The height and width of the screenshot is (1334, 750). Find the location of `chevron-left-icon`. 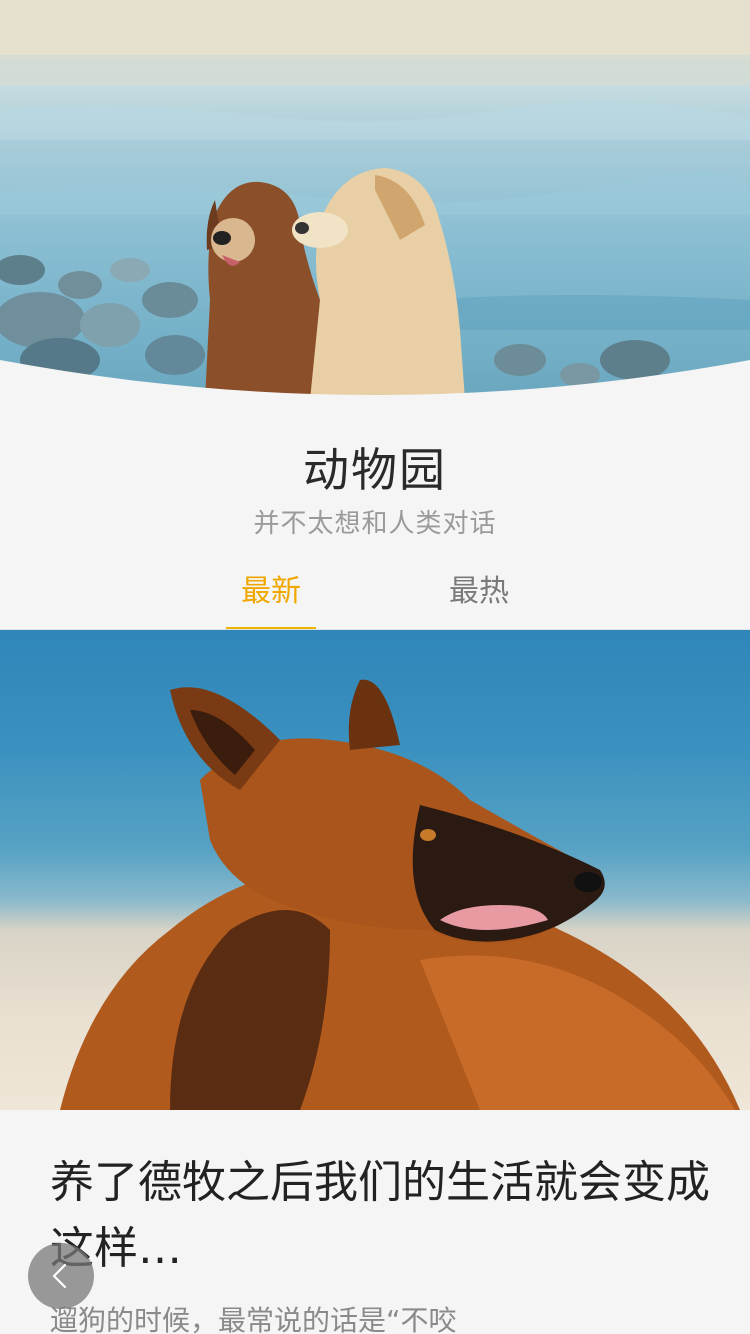

chevron-left-icon is located at coordinates (59, 1276).